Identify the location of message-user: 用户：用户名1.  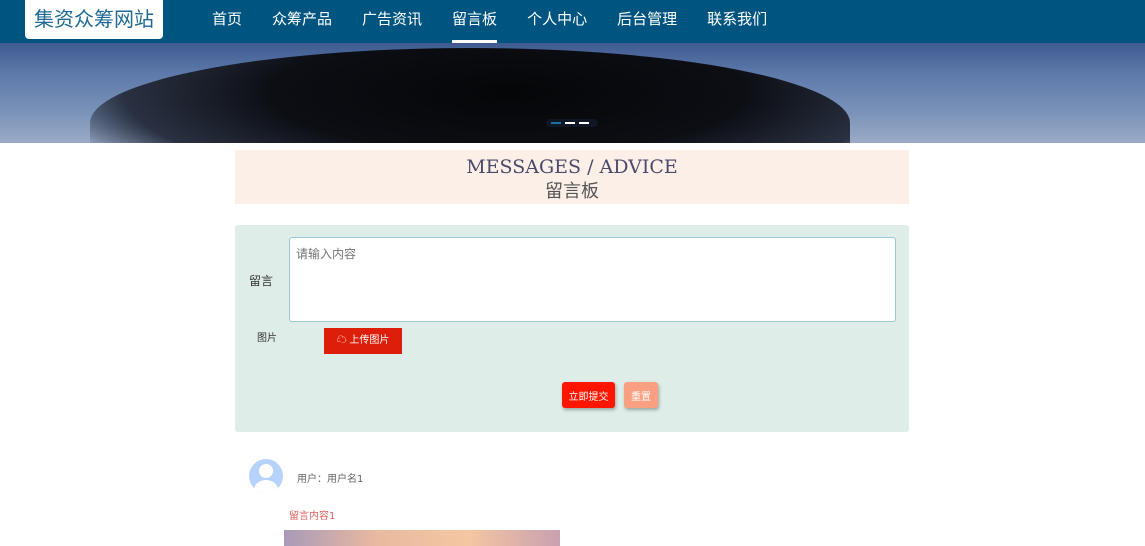
(330, 479).